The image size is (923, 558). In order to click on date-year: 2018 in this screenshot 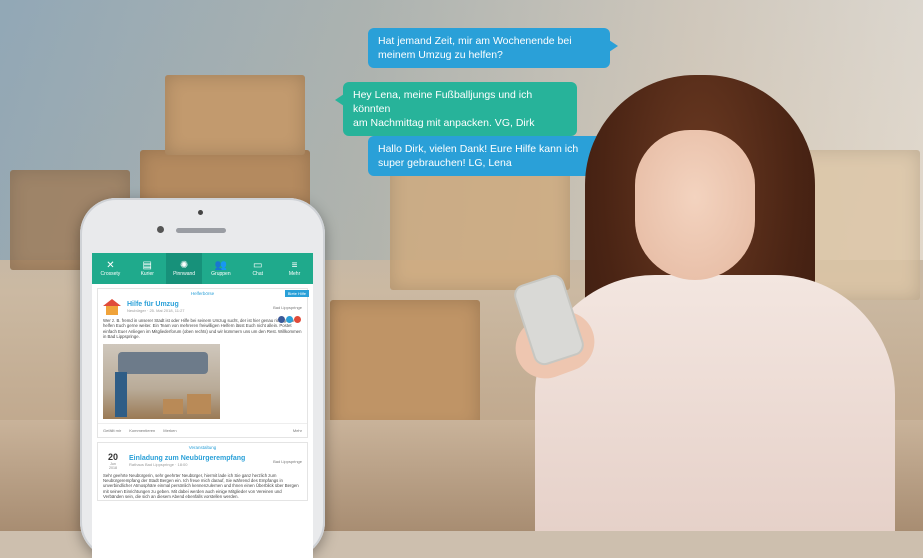, I will do `click(113, 467)`.